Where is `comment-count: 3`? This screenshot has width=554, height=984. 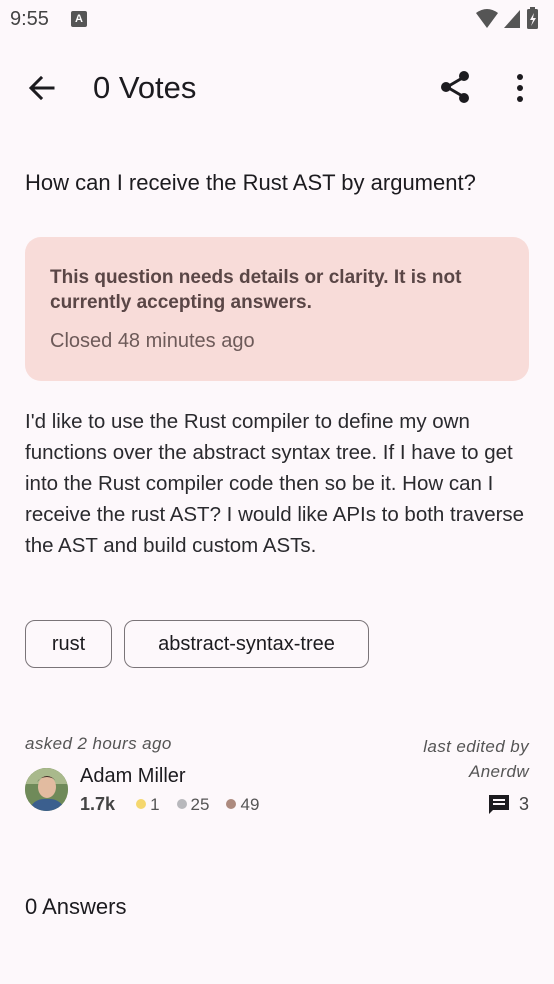 comment-count: 3 is located at coordinates (523, 804).